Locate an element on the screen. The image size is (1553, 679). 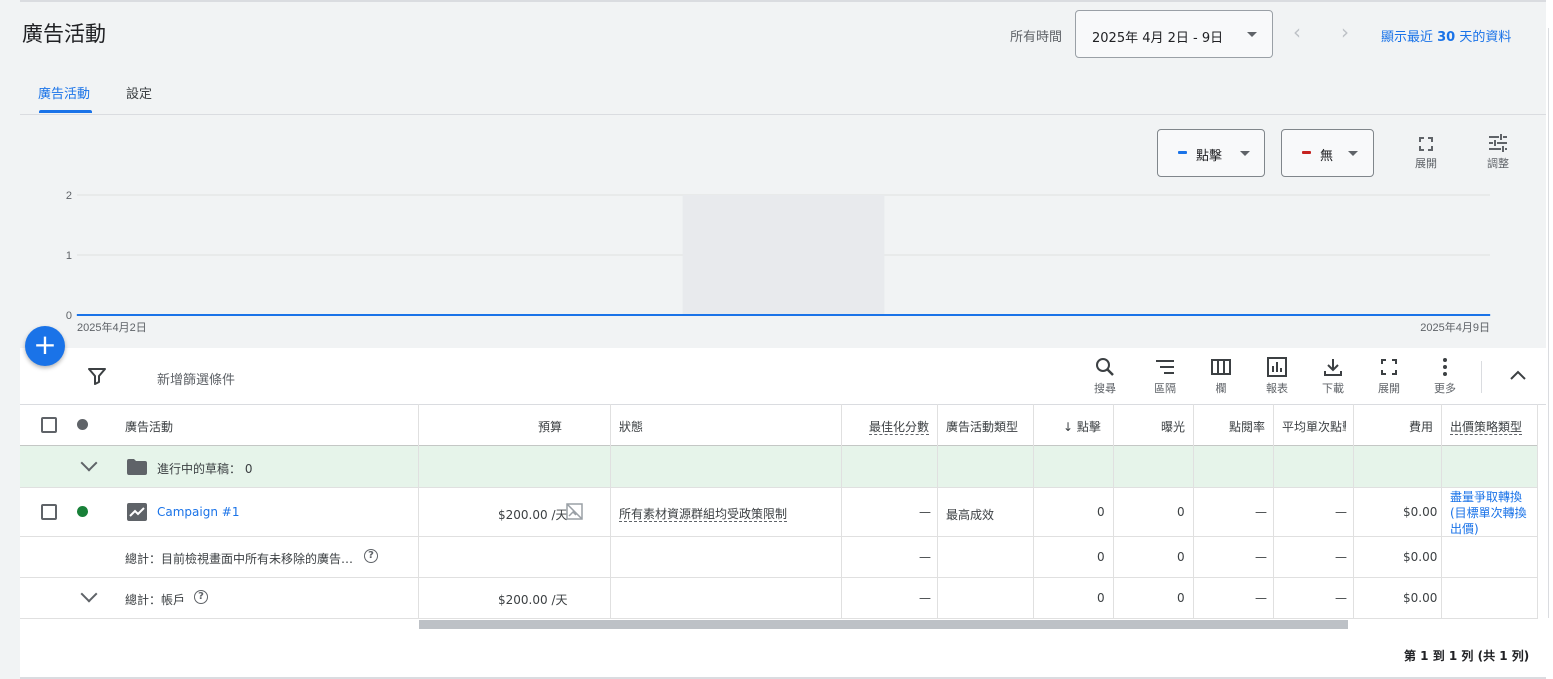
col-header-status: 狀態 is located at coordinates (631, 426).